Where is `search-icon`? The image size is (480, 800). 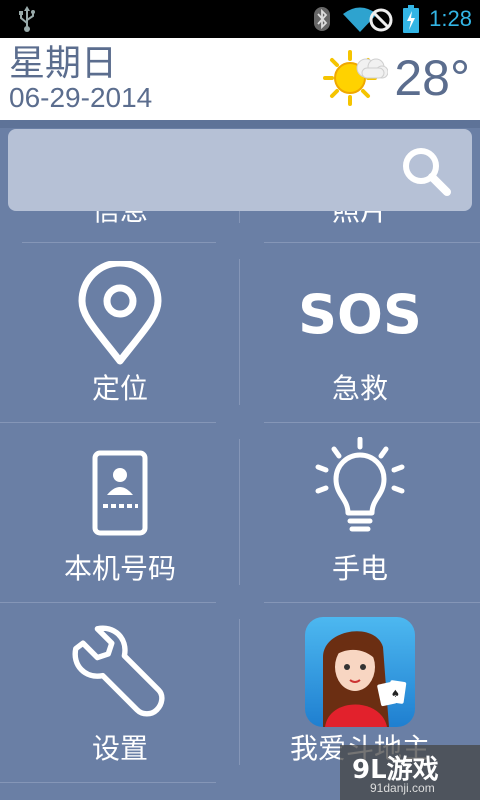 search-icon is located at coordinates (426, 171).